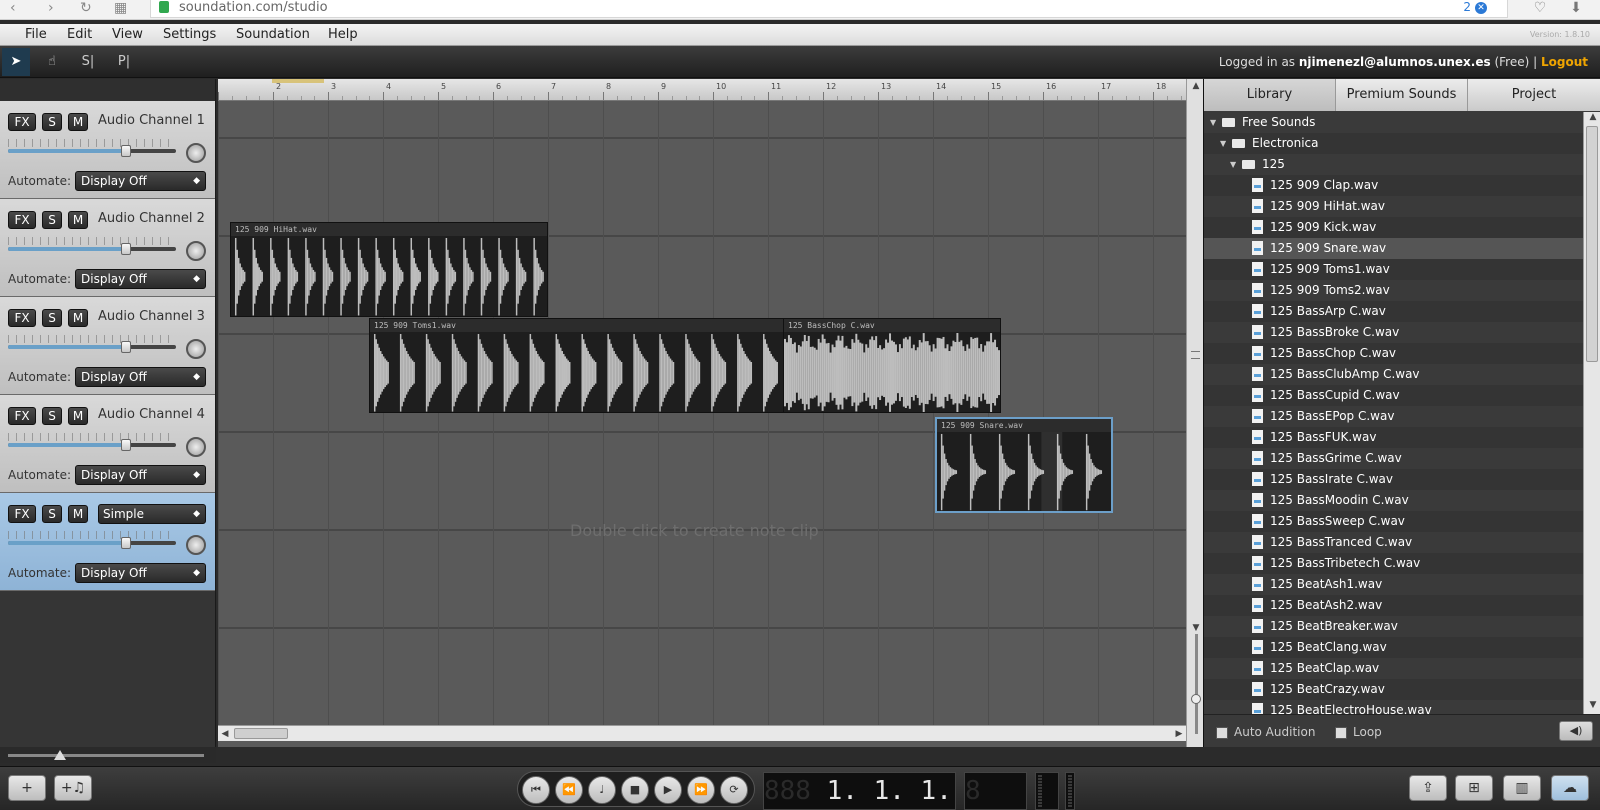 This screenshot has width=1600, height=810. What do you see at coordinates (1393, 707) in the screenshot?
I see `library-file-item: 125 BeatElectroHouse.wav` at bounding box center [1393, 707].